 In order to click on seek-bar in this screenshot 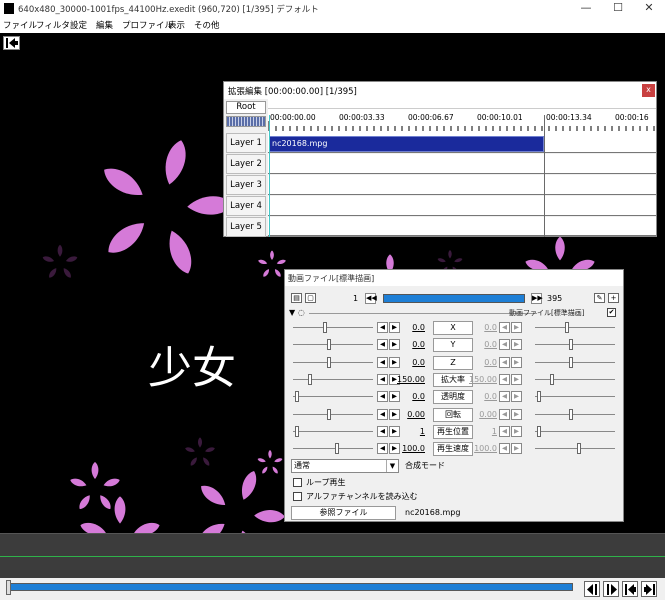, I will do `click(290, 587)`.